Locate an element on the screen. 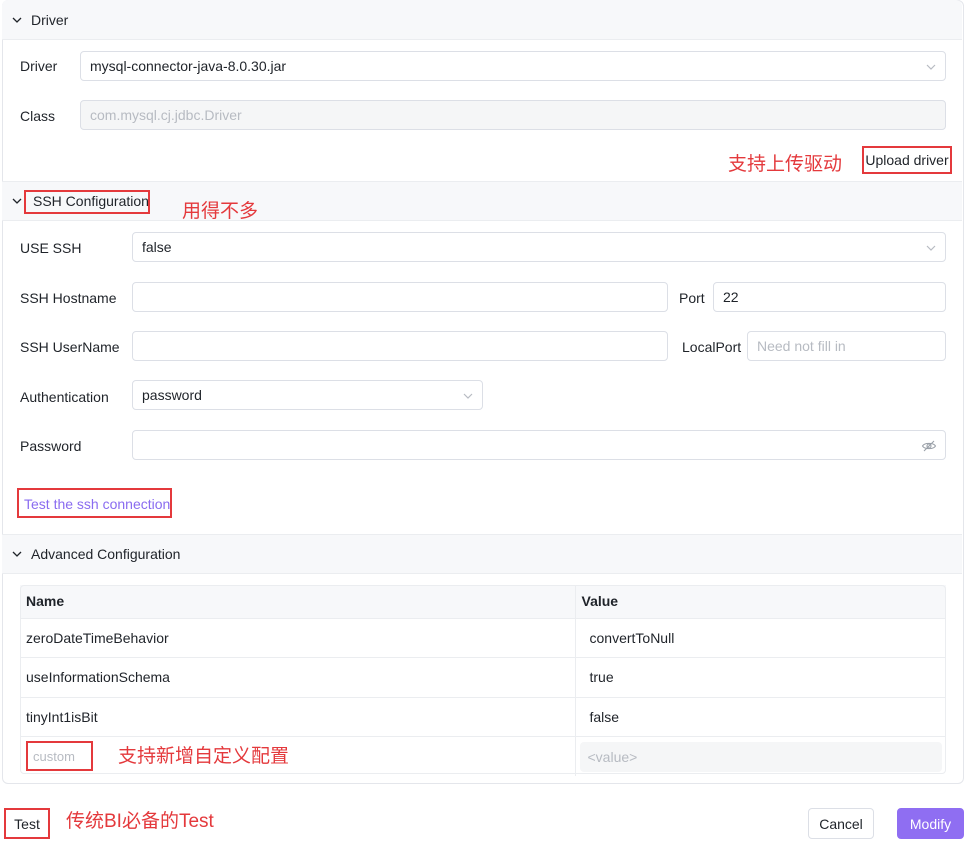 This screenshot has width=964, height=865. custom-config-annotation: 支持新增自定义配置 is located at coordinates (204, 756).